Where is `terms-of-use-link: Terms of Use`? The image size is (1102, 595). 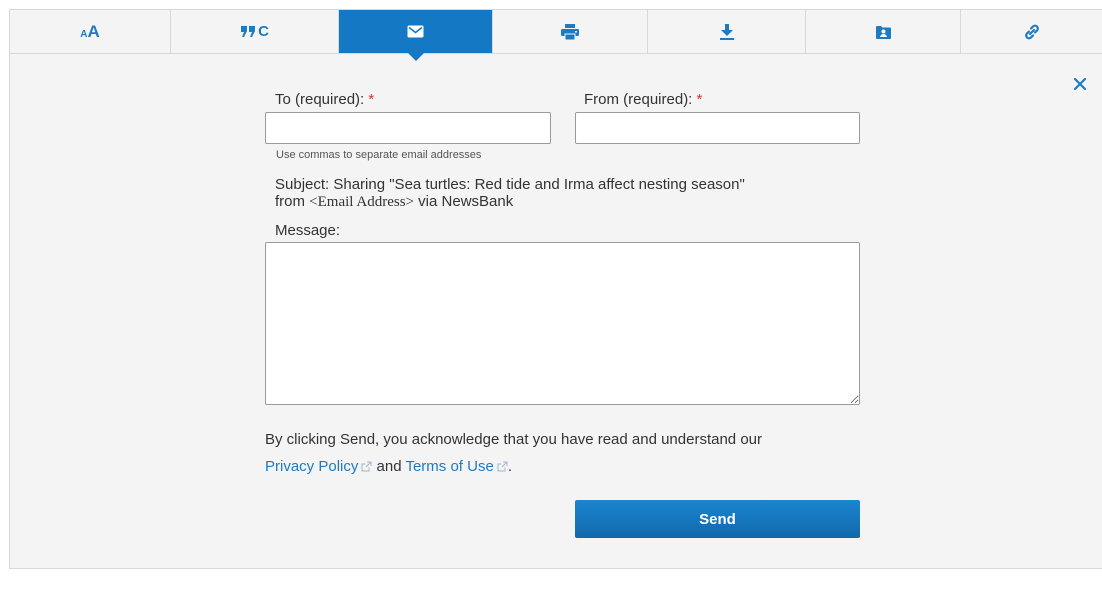
terms-of-use-link: Terms of Use is located at coordinates (456, 466).